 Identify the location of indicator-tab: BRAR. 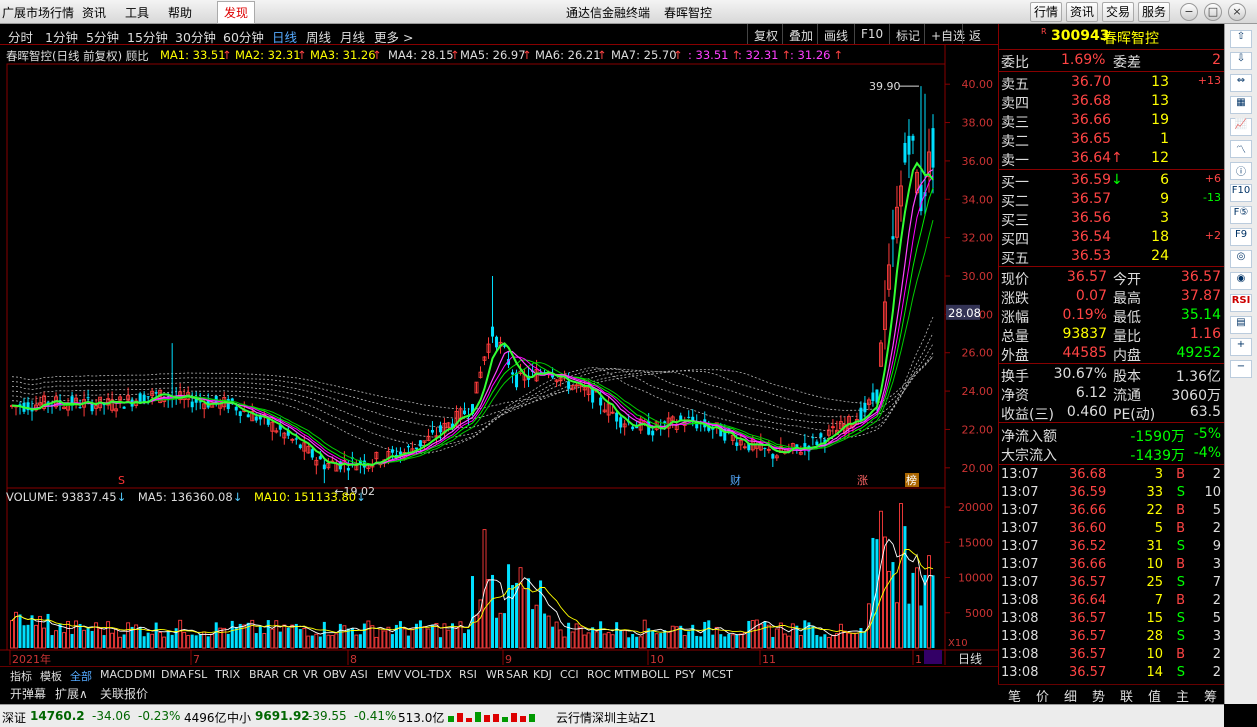
(264, 674).